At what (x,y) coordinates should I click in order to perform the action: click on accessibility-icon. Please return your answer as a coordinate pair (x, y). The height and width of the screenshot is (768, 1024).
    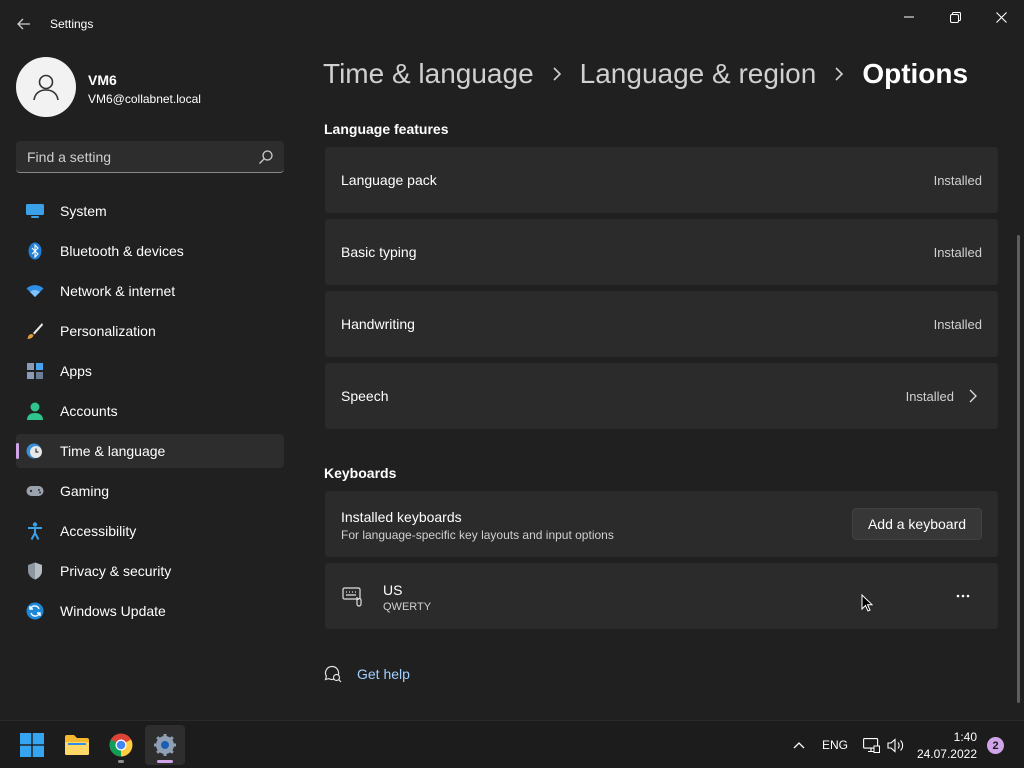
    Looking at the image, I should click on (35, 531).